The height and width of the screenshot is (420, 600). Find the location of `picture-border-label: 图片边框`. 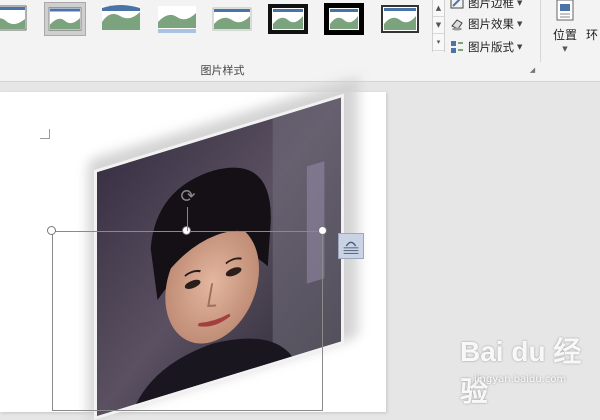

picture-border-label: 图片边框 is located at coordinates (491, 5).